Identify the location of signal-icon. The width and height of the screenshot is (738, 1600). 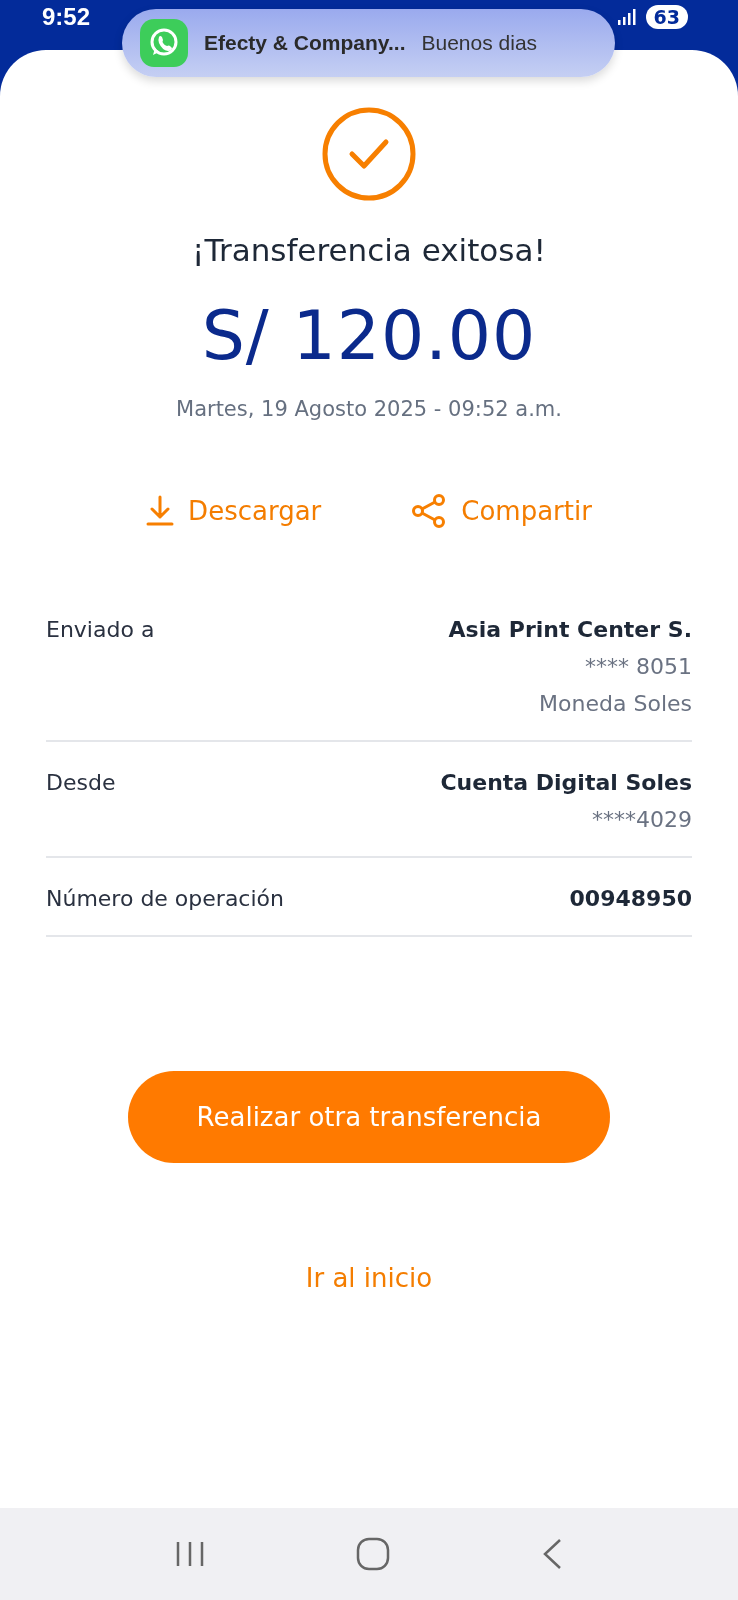
(626, 17).